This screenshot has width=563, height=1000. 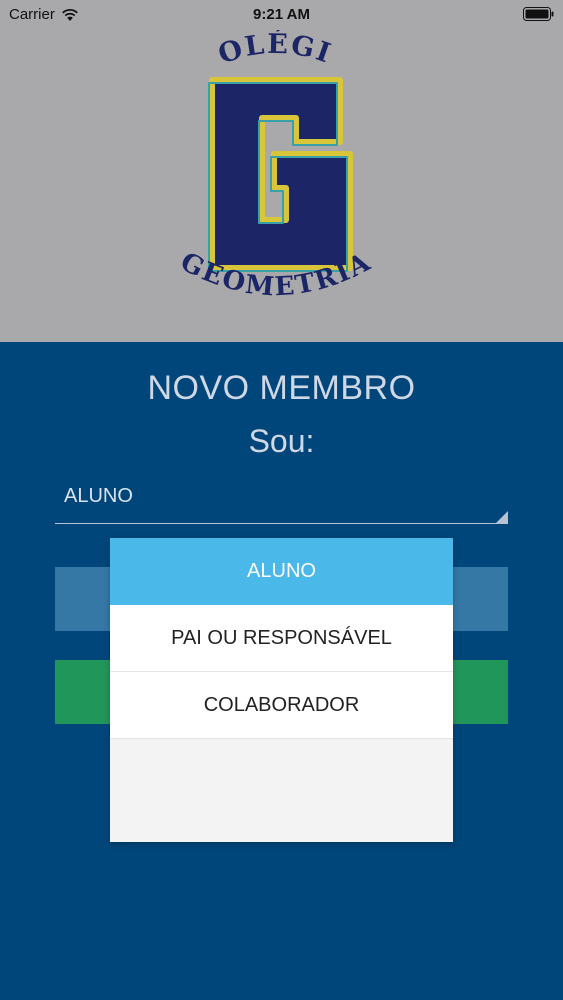 I want to click on role-option-pai-ou-responsavel: PAI OU RESPONSÁVEL, so click(x=281, y=638).